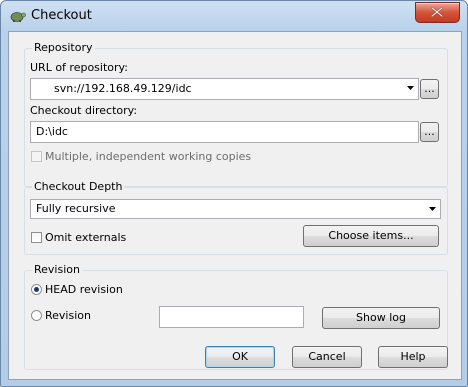  What do you see at coordinates (61, 15) in the screenshot?
I see `window-title: Checkout` at bounding box center [61, 15].